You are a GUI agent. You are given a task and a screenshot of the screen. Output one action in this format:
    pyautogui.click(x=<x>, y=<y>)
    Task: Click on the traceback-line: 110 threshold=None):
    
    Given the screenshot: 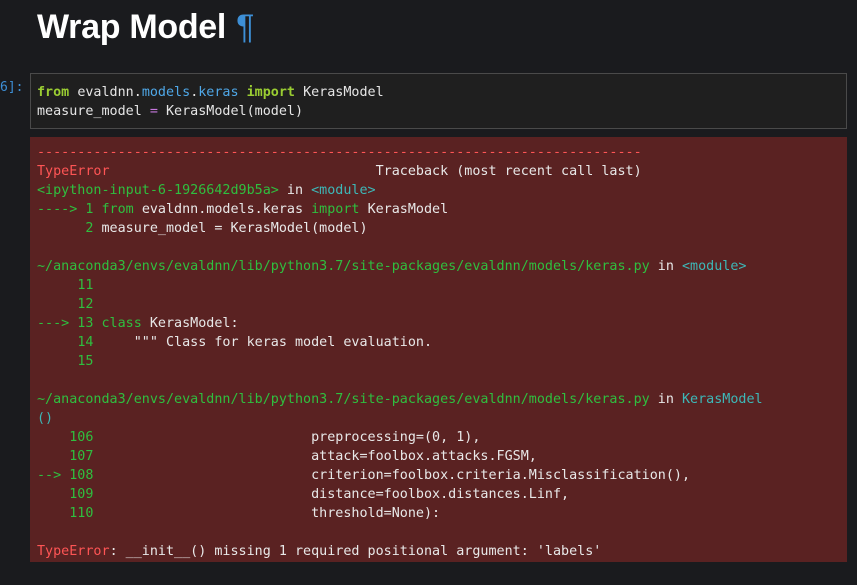 What is the action you would take?
    pyautogui.click(x=438, y=513)
    